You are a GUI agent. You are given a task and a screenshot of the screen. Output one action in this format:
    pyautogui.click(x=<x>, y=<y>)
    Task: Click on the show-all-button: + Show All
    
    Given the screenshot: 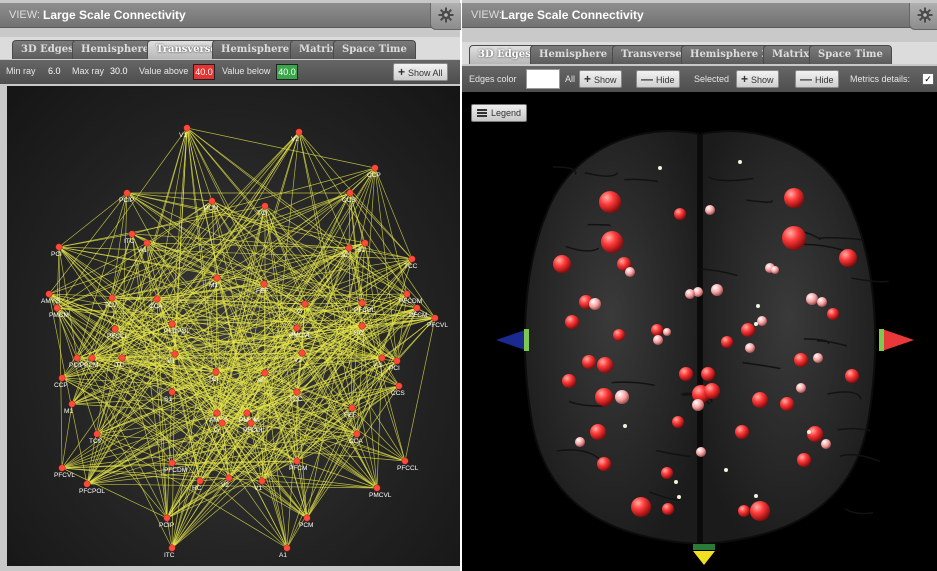 What is the action you would take?
    pyautogui.click(x=420, y=72)
    